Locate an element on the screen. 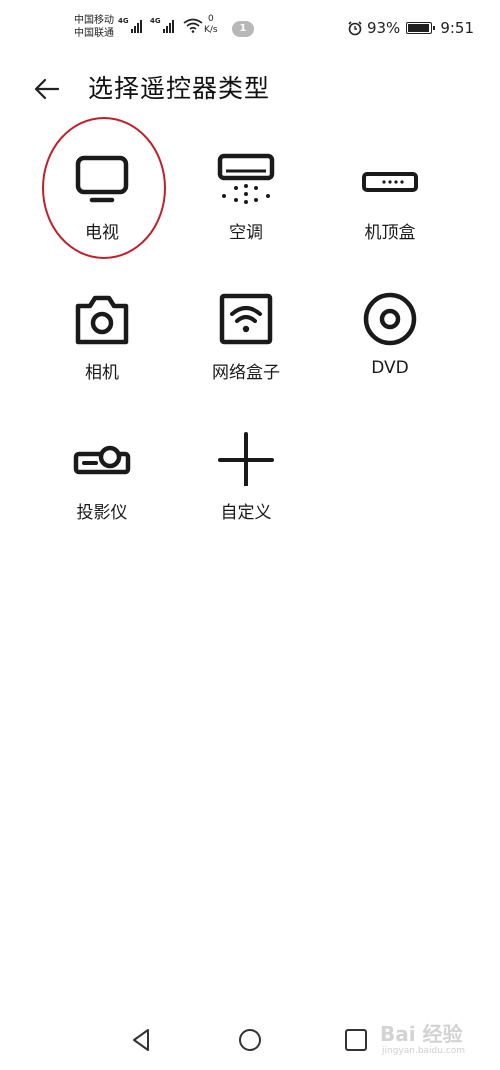 The width and height of the screenshot is (500, 1070). net-type-1: 4G is located at coordinates (123, 21).